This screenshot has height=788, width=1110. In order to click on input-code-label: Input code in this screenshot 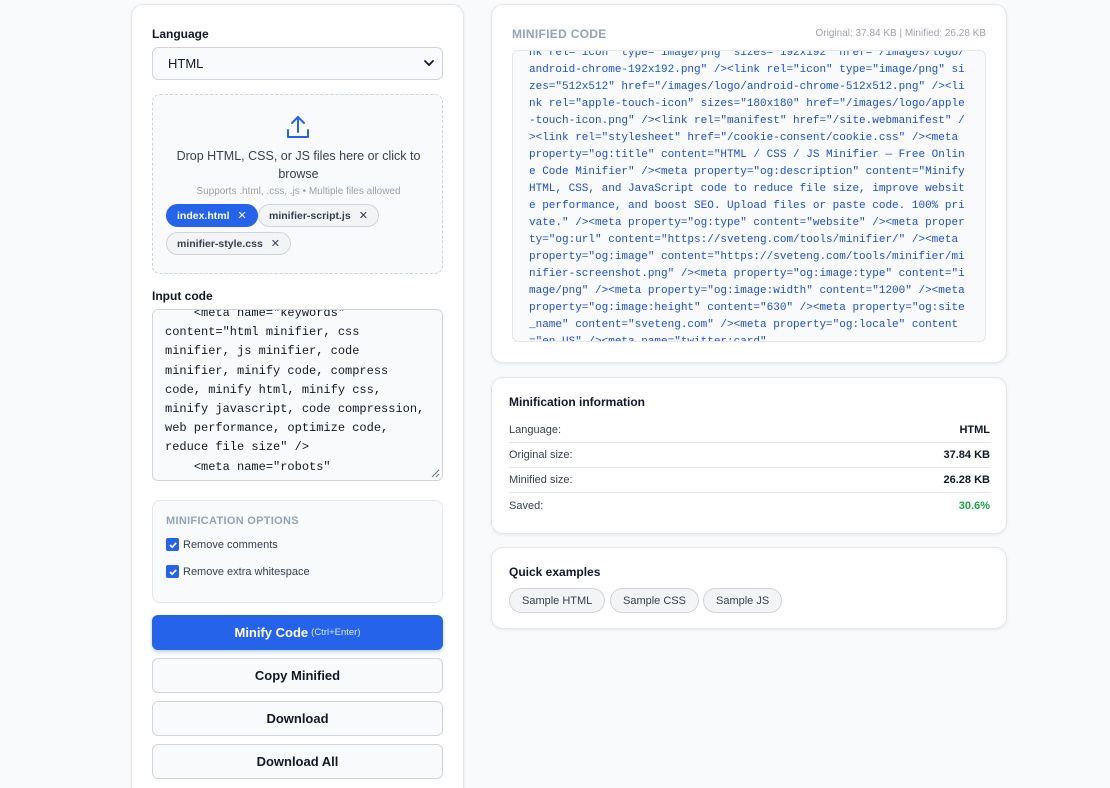, I will do `click(182, 296)`.